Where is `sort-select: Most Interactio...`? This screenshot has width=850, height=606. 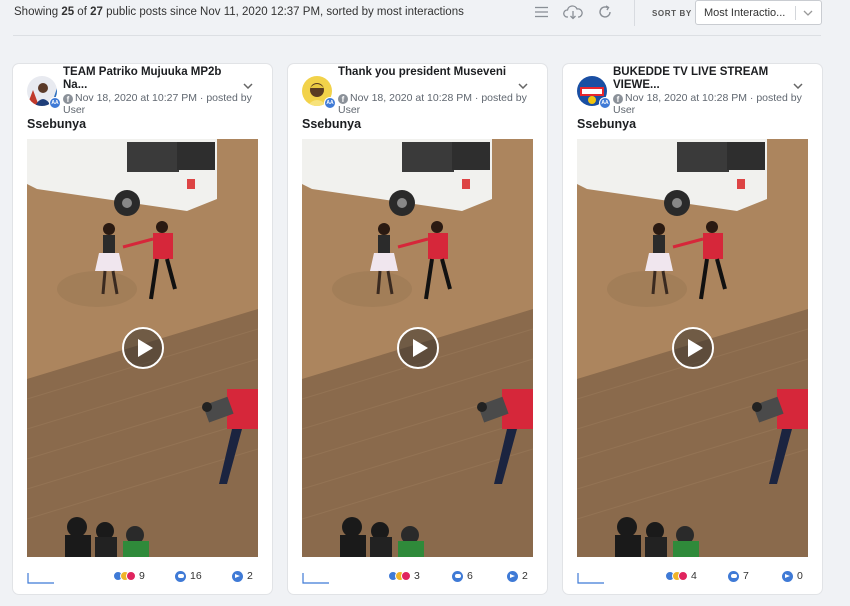
sort-select: Most Interactio... is located at coordinates (758, 12).